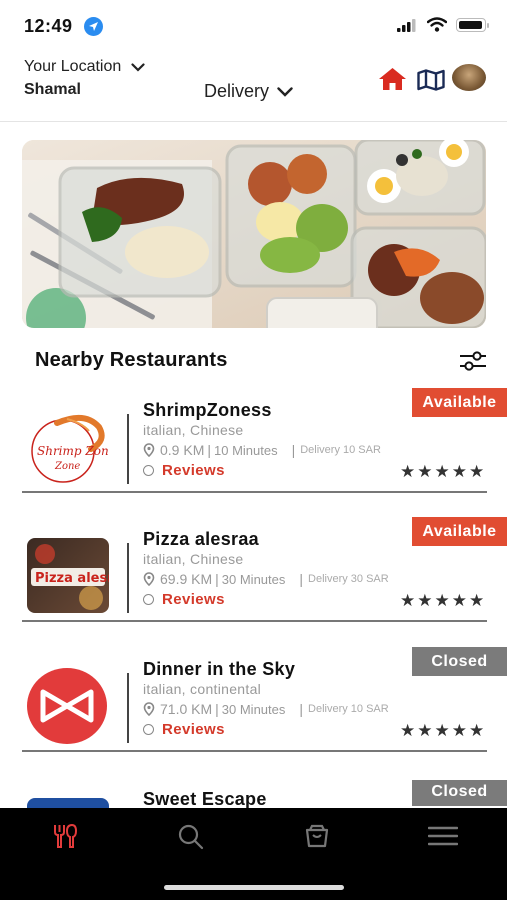  Describe the element at coordinates (131, 360) in the screenshot. I see `section-title: Nearby Restaurants` at that location.